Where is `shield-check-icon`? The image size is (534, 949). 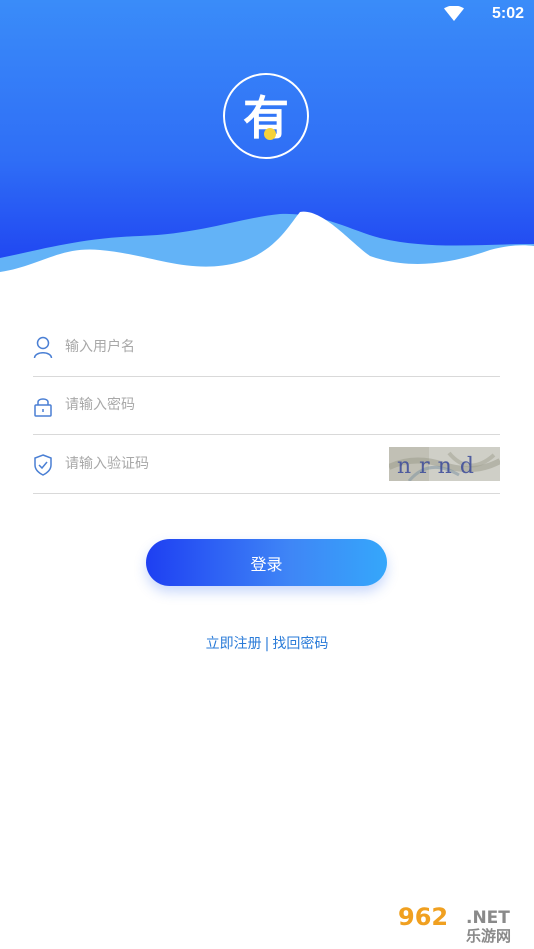 shield-check-icon is located at coordinates (43, 465).